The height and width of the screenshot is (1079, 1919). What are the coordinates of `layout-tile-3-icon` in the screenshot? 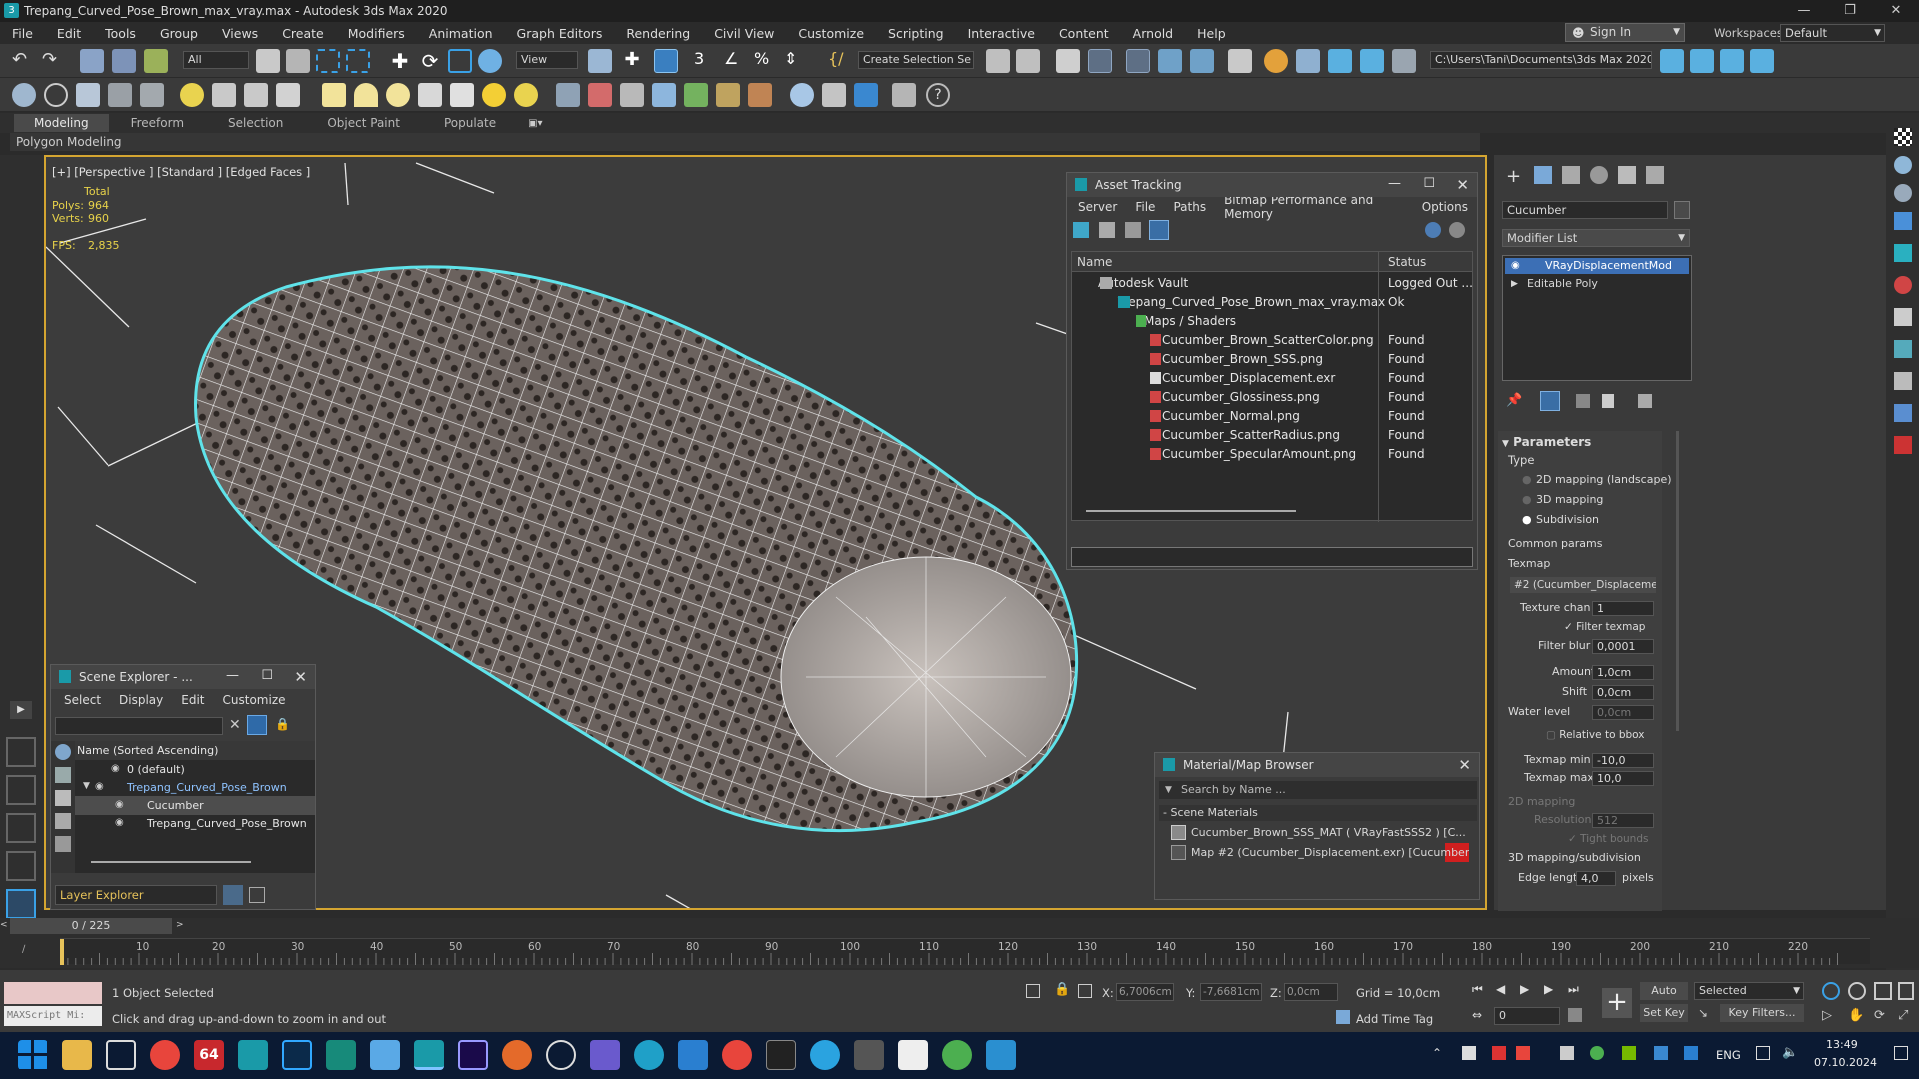 It's located at (21, 828).